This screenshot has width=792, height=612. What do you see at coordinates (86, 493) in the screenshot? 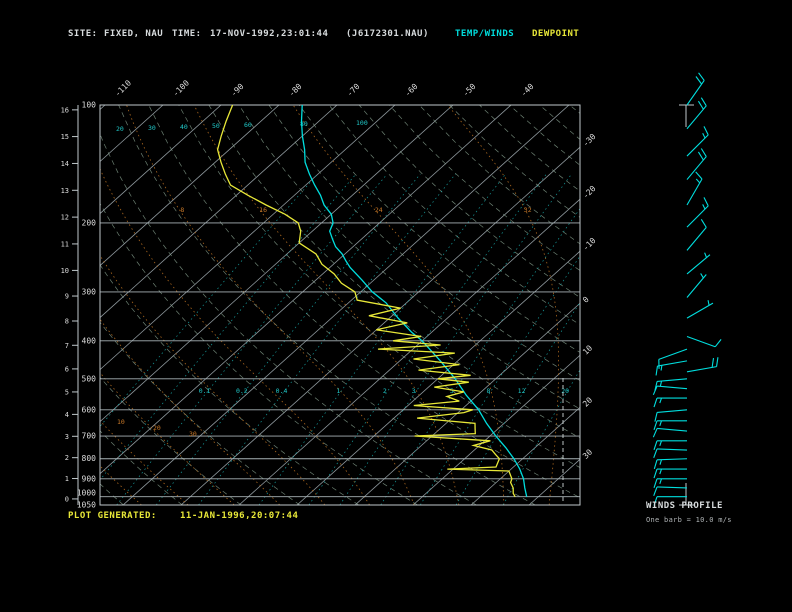
I see `svg-text: 1000` at bounding box center [86, 493].